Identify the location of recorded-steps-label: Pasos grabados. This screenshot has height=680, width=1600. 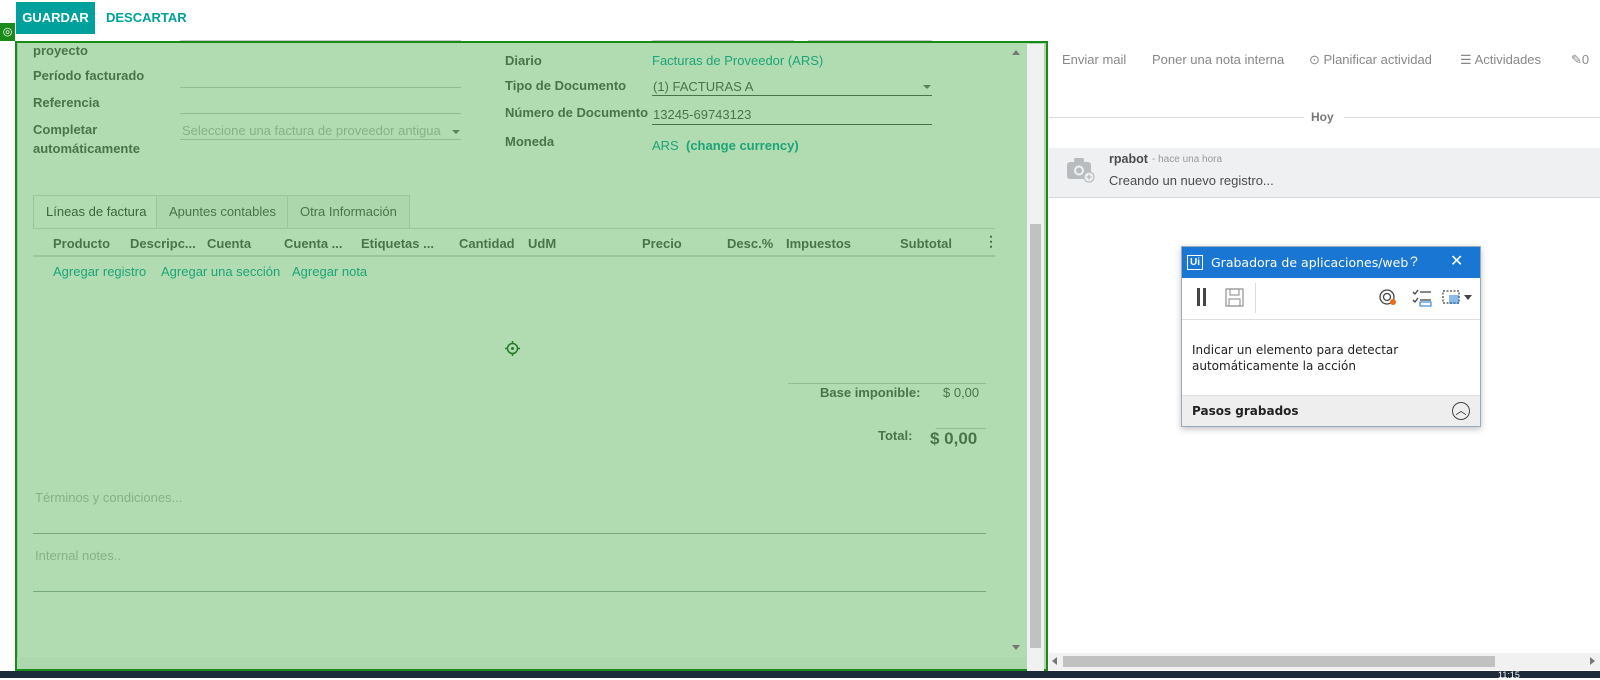
(1245, 411).